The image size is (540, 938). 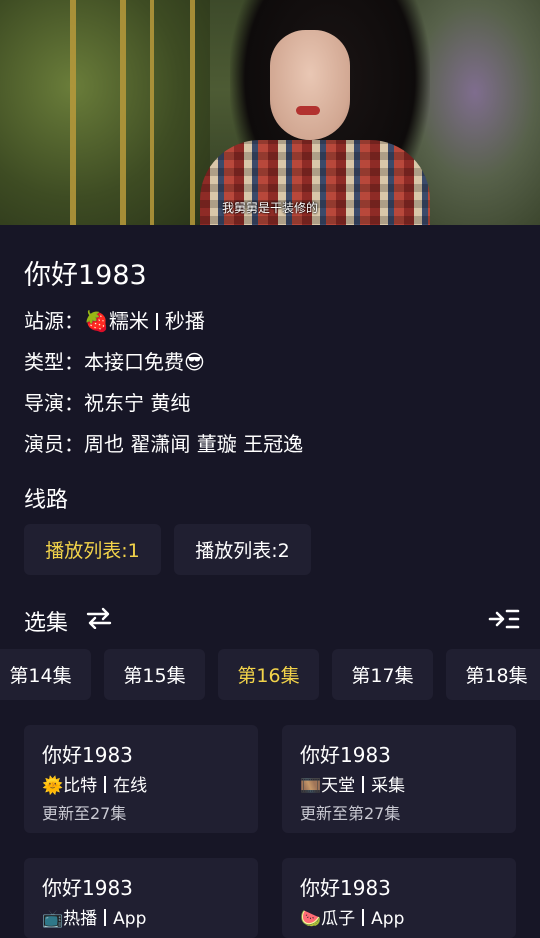 What do you see at coordinates (92, 549) in the screenshot?
I see `route-button-1: 播放列表:1` at bounding box center [92, 549].